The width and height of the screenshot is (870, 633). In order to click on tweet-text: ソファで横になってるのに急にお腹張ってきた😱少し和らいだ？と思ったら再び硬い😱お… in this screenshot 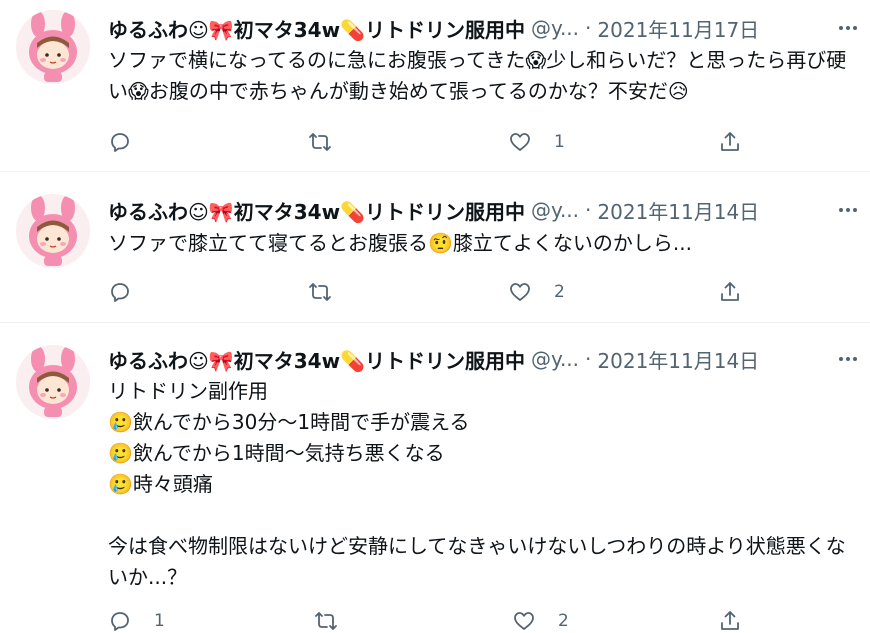, I will do `click(477, 75)`.